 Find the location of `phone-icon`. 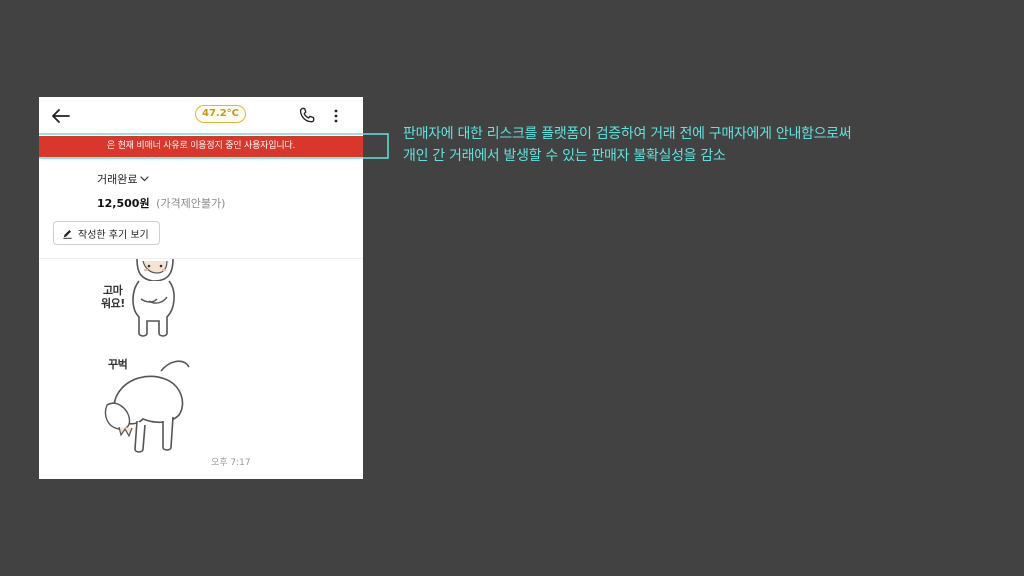

phone-icon is located at coordinates (307, 115).